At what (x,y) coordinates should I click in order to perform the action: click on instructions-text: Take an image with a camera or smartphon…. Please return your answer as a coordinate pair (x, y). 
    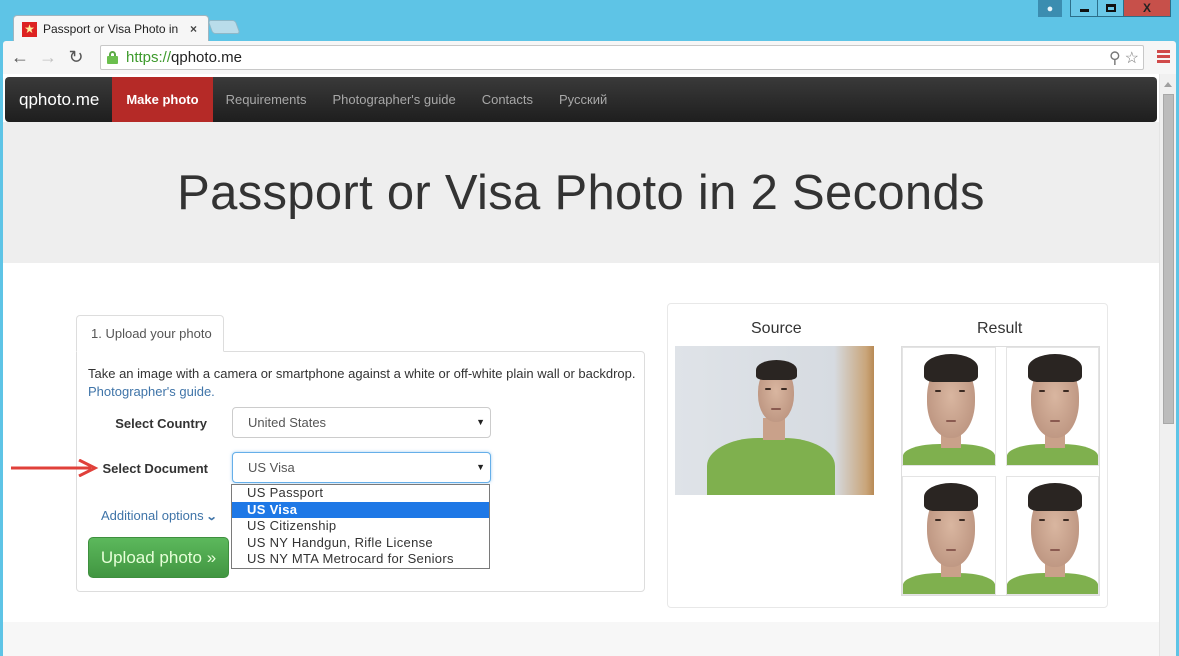
    Looking at the image, I should click on (362, 373).